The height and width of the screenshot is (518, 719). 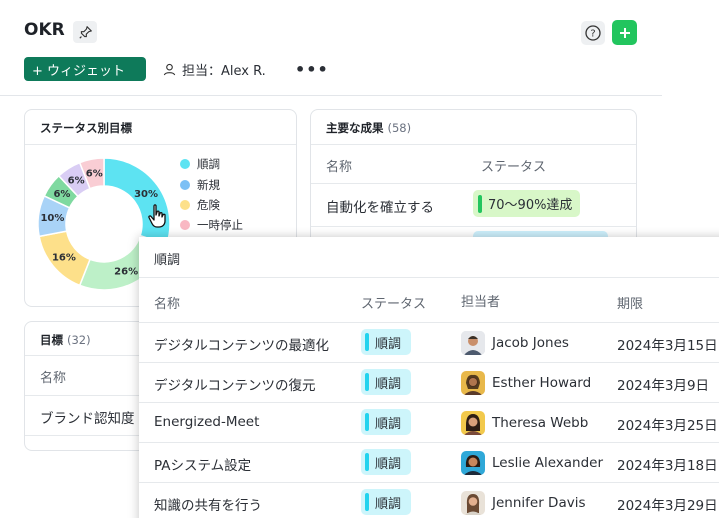 I want to click on hand-cursor-icon, so click(x=157, y=216).